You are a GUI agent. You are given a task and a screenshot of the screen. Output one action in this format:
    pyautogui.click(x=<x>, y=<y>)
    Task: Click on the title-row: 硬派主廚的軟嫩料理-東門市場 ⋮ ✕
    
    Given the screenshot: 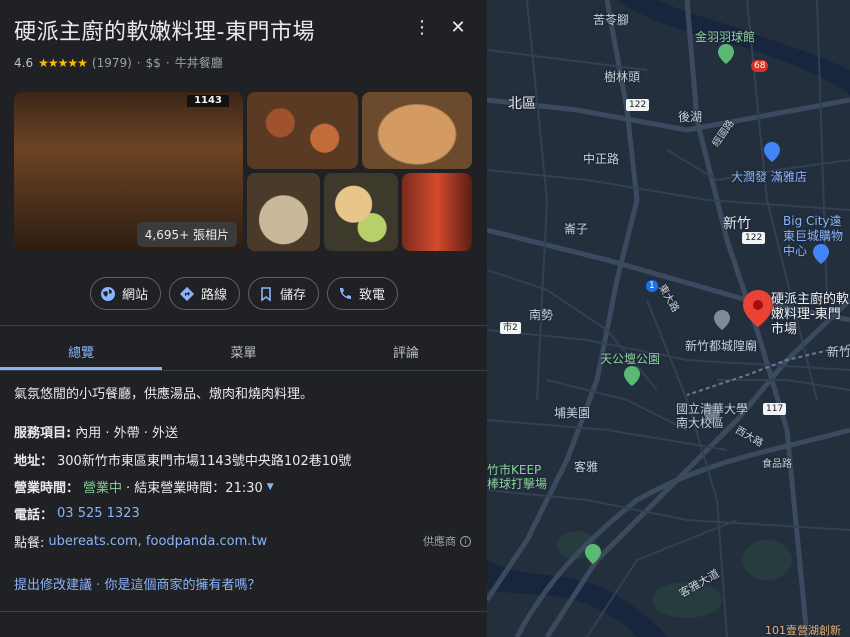 What is the action you would take?
    pyautogui.click(x=243, y=31)
    